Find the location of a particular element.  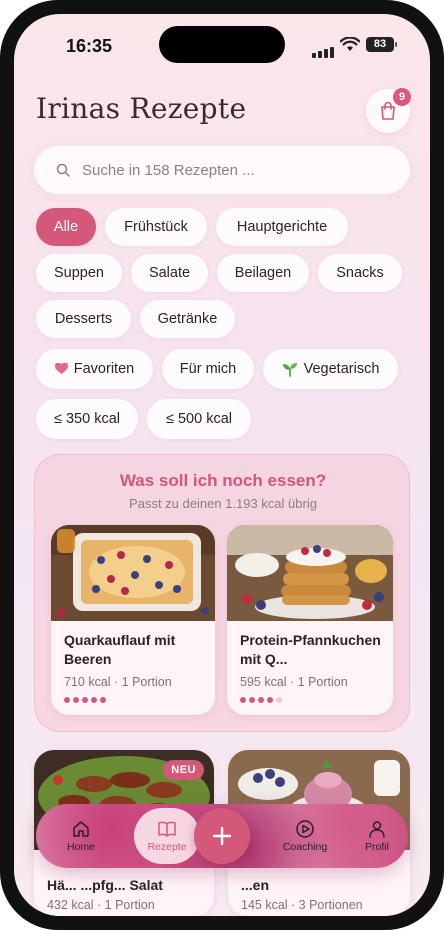

status-bar: 16:35 83 is located at coordinates (222, 44).